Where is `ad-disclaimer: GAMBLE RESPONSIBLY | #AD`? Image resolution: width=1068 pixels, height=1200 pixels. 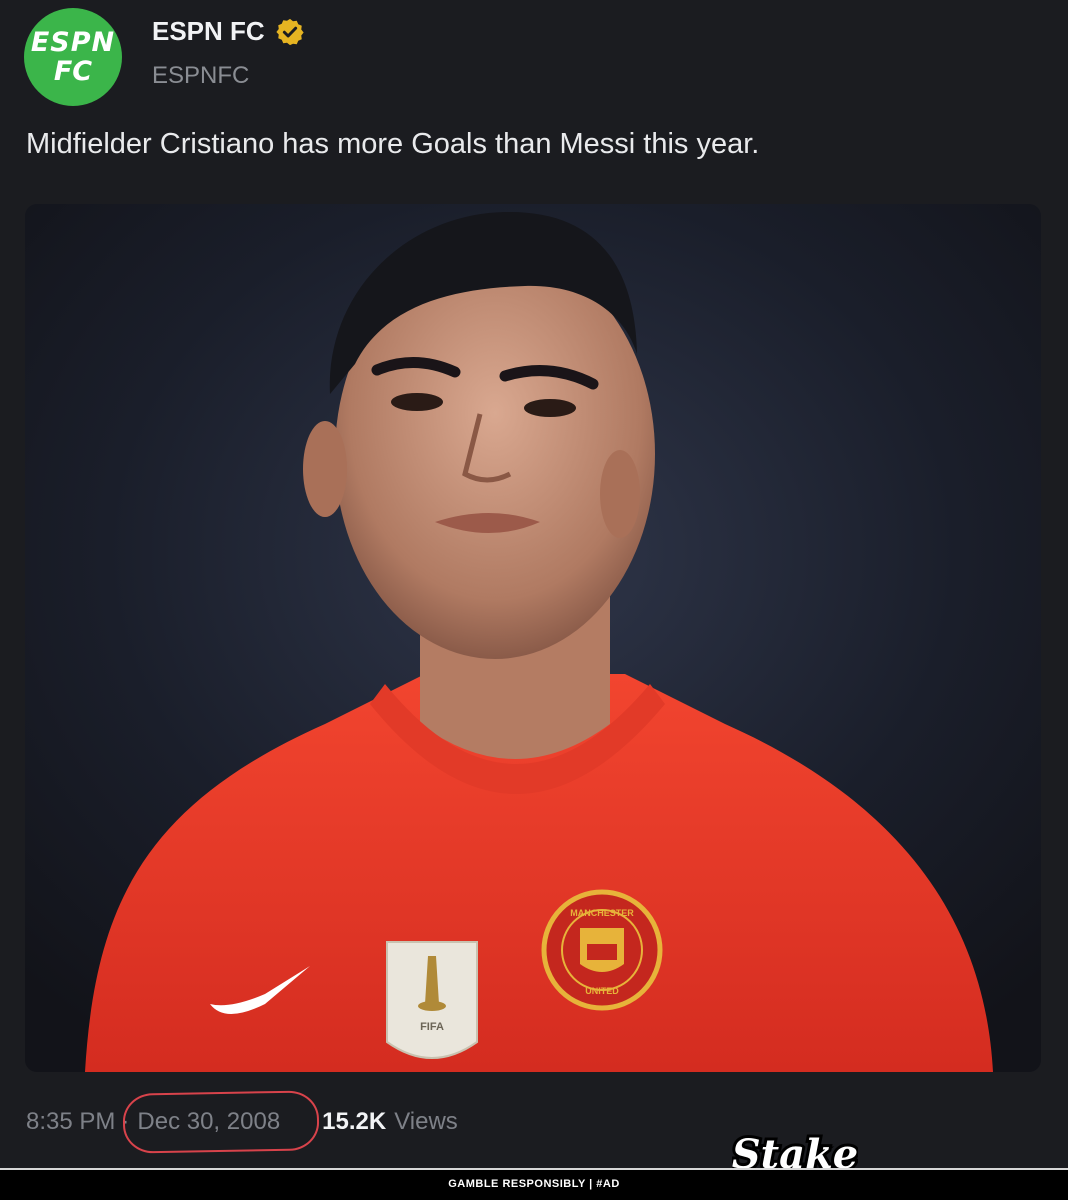
ad-disclaimer: GAMBLE RESPONSIBLY | #AD is located at coordinates (534, 1184).